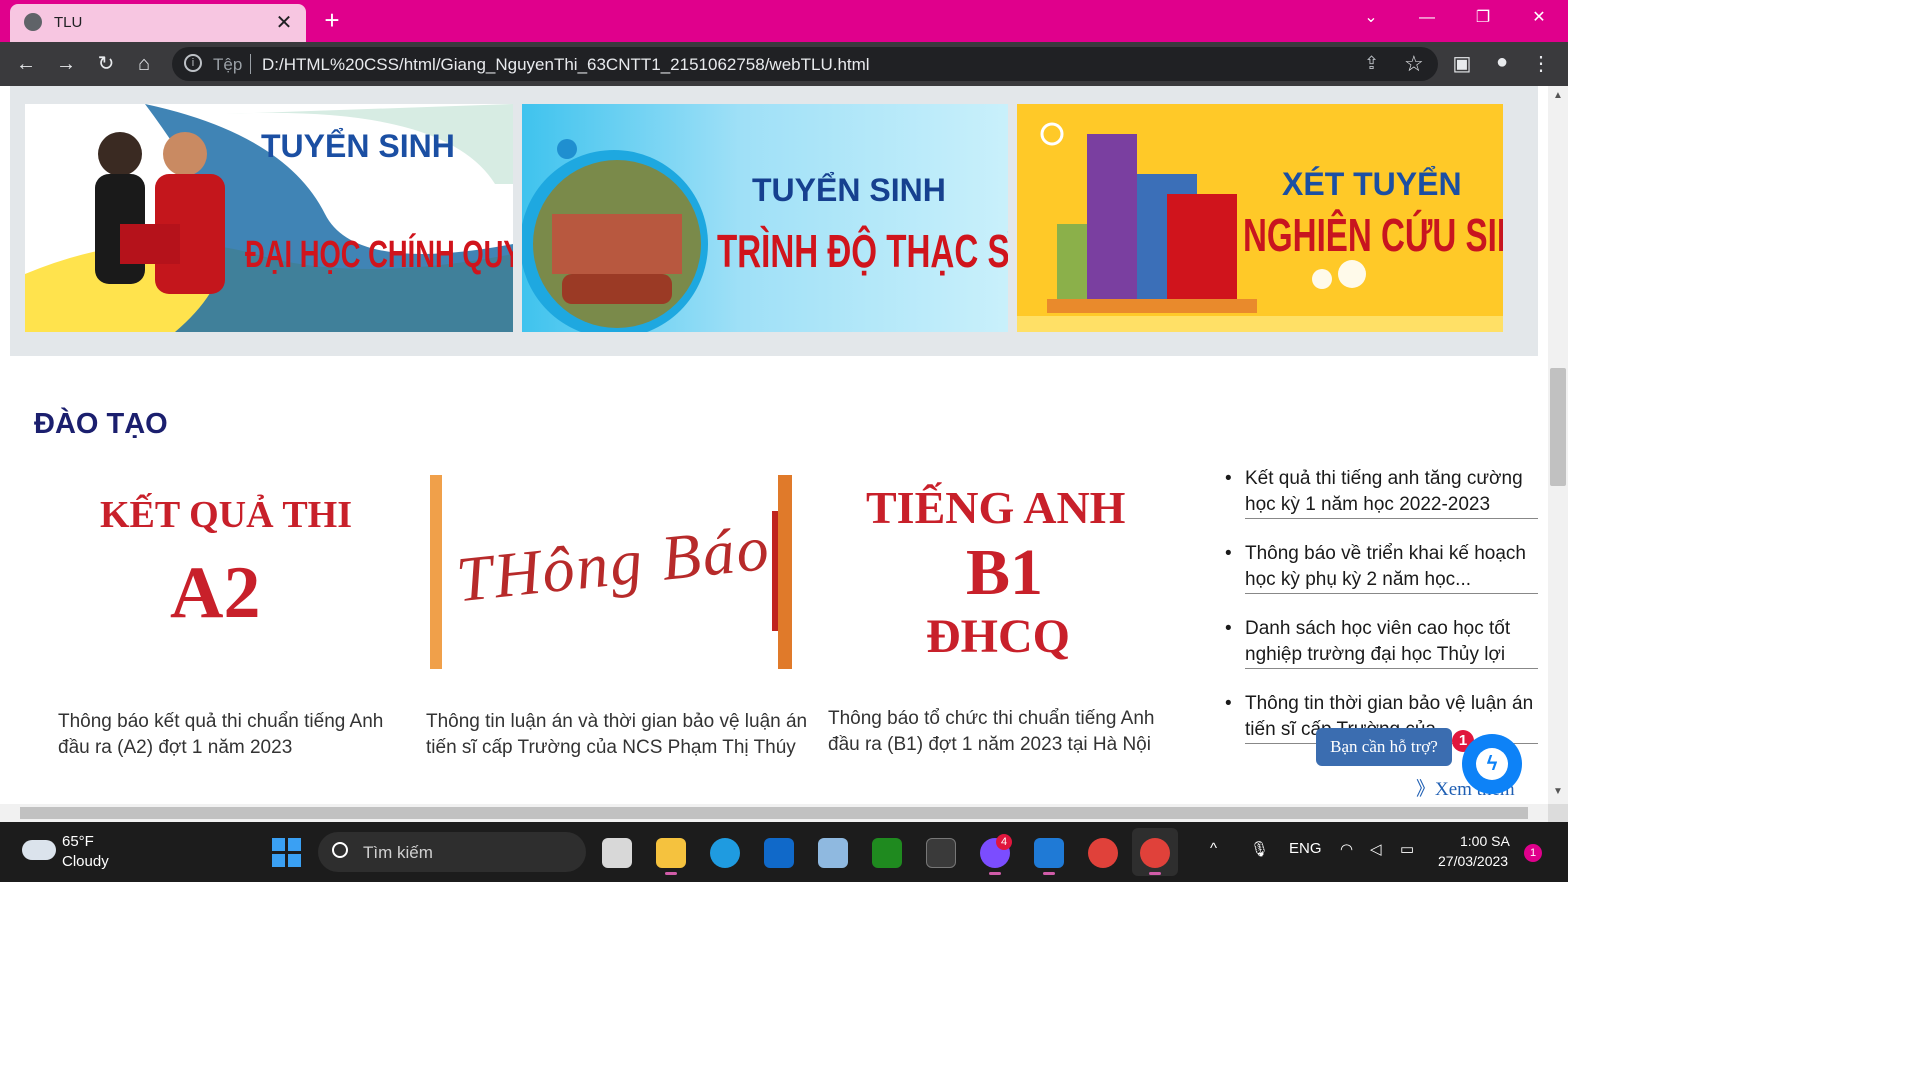 Image resolution: width=1920 pixels, height=1080 pixels. What do you see at coordinates (1407, 849) in the screenshot?
I see `battery-icon: ▭` at bounding box center [1407, 849].